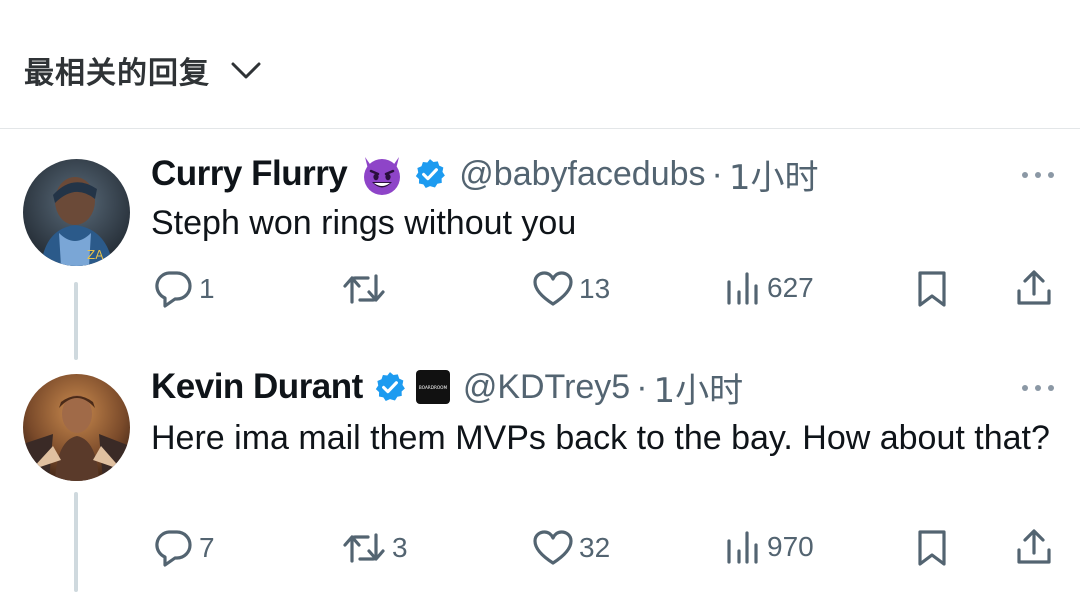 The height and width of the screenshot is (592, 1080). I want to click on display-name: Curry Flurry, so click(249, 174).